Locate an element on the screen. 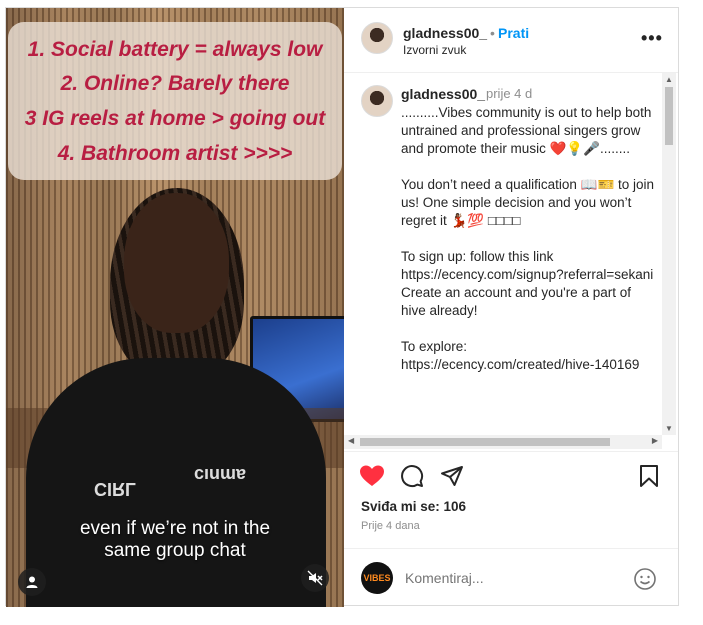 The width and height of the screenshot is (703, 625). person-icon is located at coordinates (32, 582).